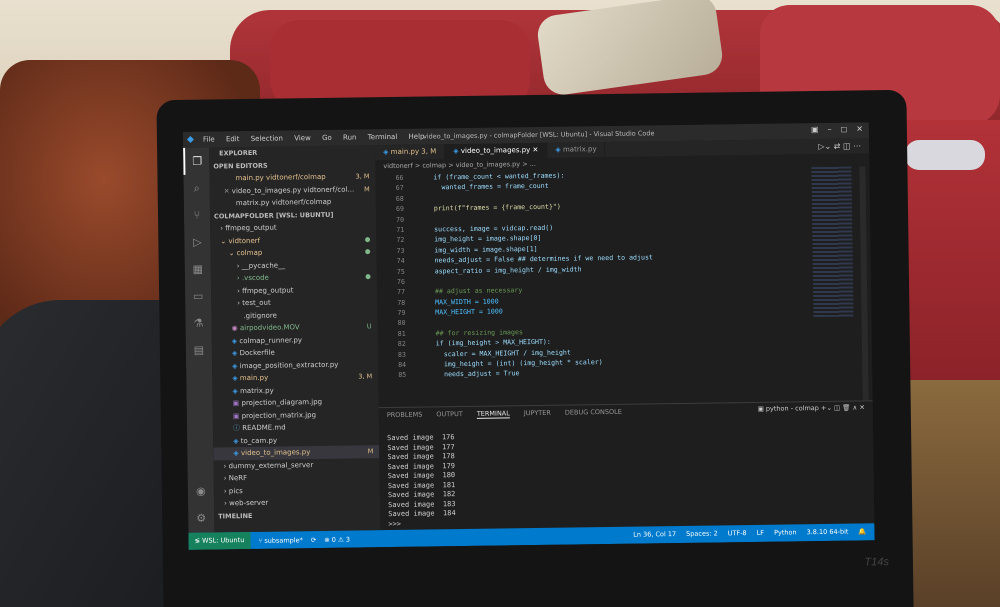 The width and height of the screenshot is (1000, 607). I want to click on line-number: 68, so click(399, 198).